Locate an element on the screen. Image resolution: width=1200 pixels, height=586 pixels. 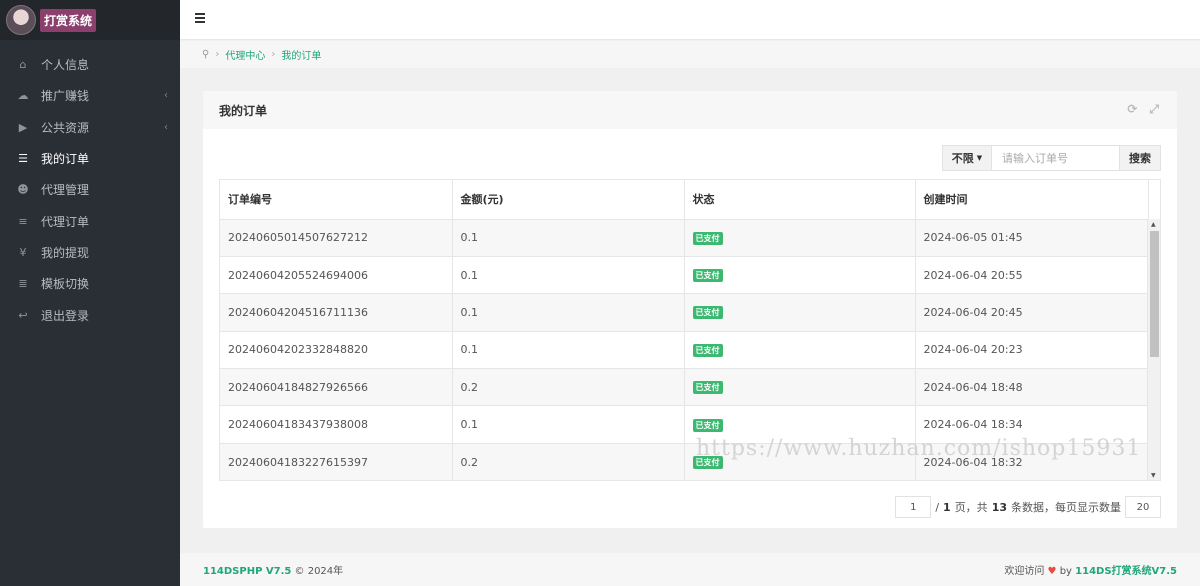
footer-left: 114DSPHP V7.5 © 2024年 is located at coordinates (273, 569).